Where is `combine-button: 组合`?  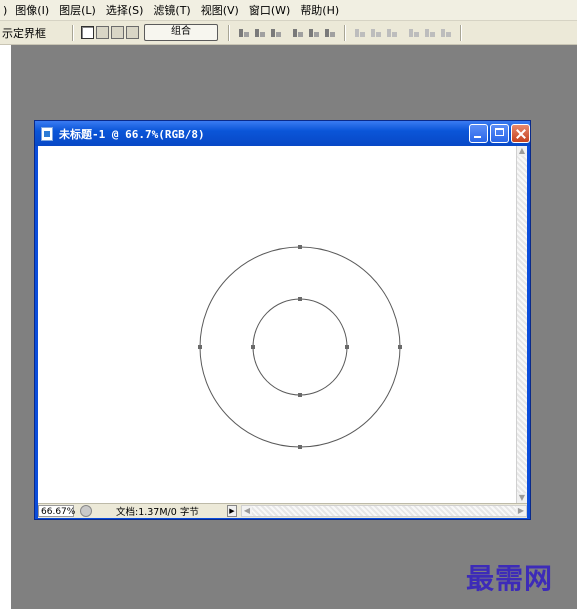 combine-button: 组合 is located at coordinates (181, 32).